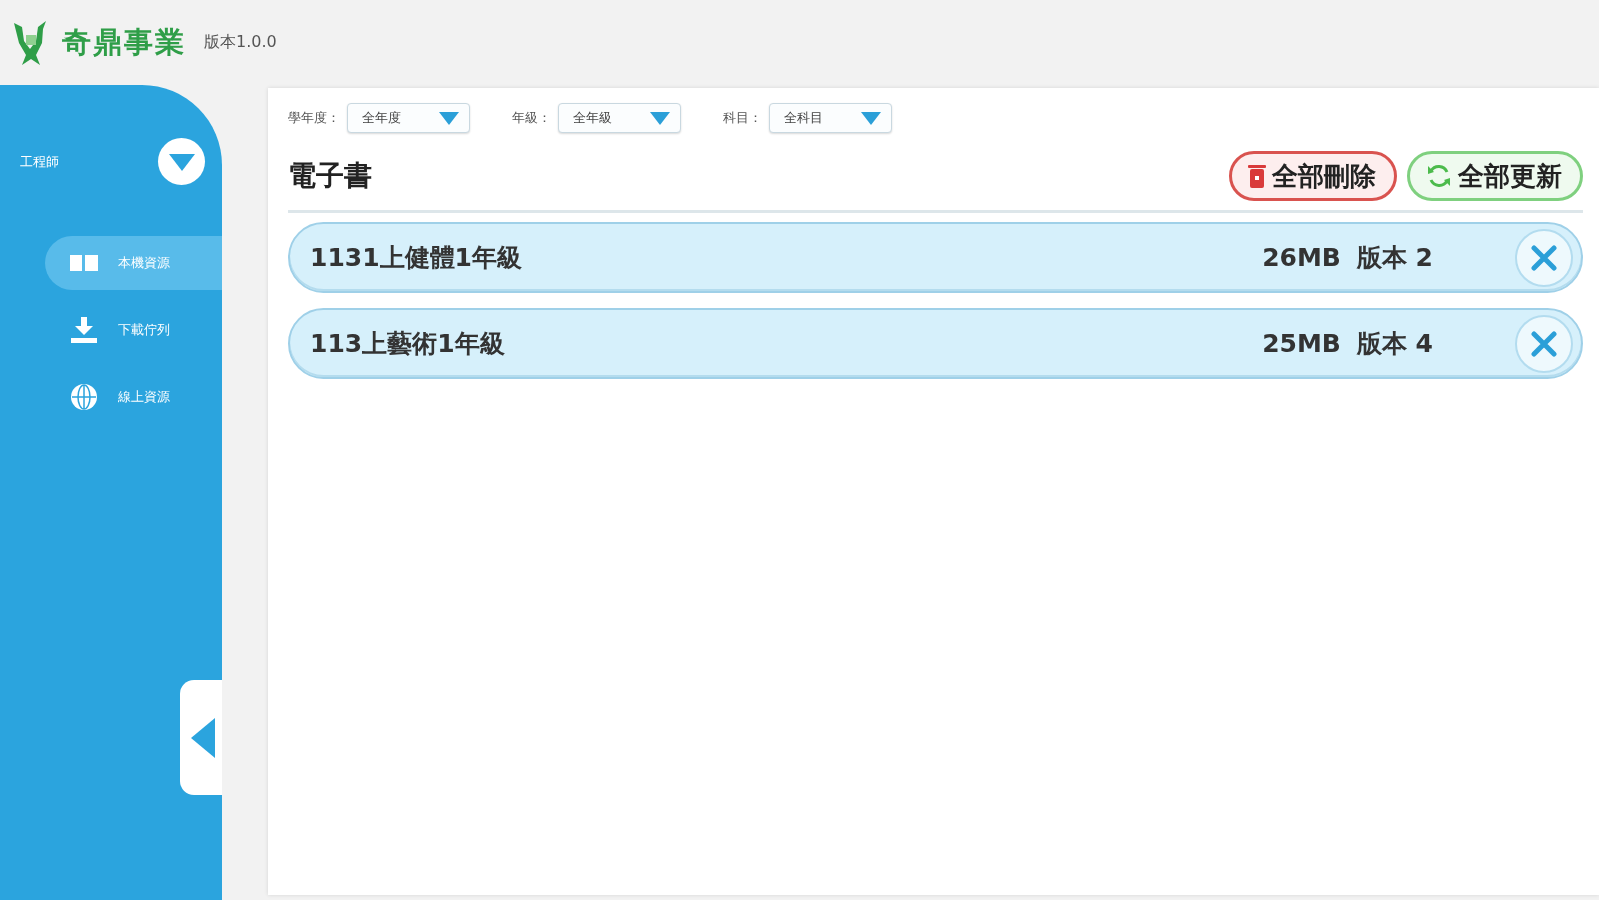 The height and width of the screenshot is (900, 1599). Describe the element at coordinates (1301, 257) in the screenshot. I see `ebook-size: 26MB` at that location.